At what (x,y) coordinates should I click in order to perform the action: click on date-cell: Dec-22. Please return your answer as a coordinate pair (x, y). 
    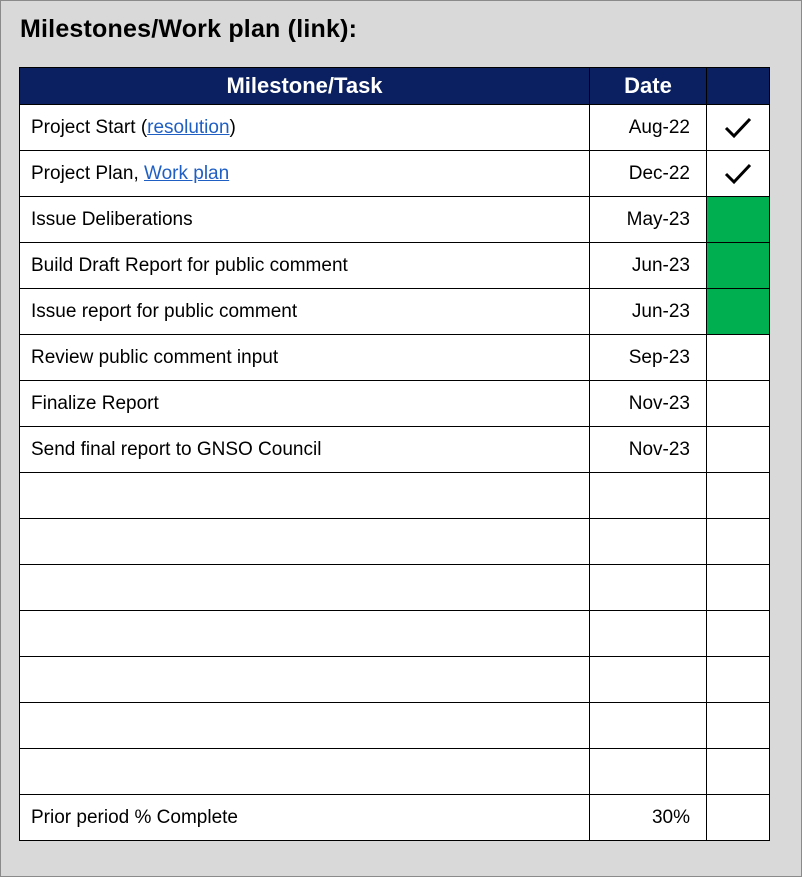
    Looking at the image, I should click on (648, 173).